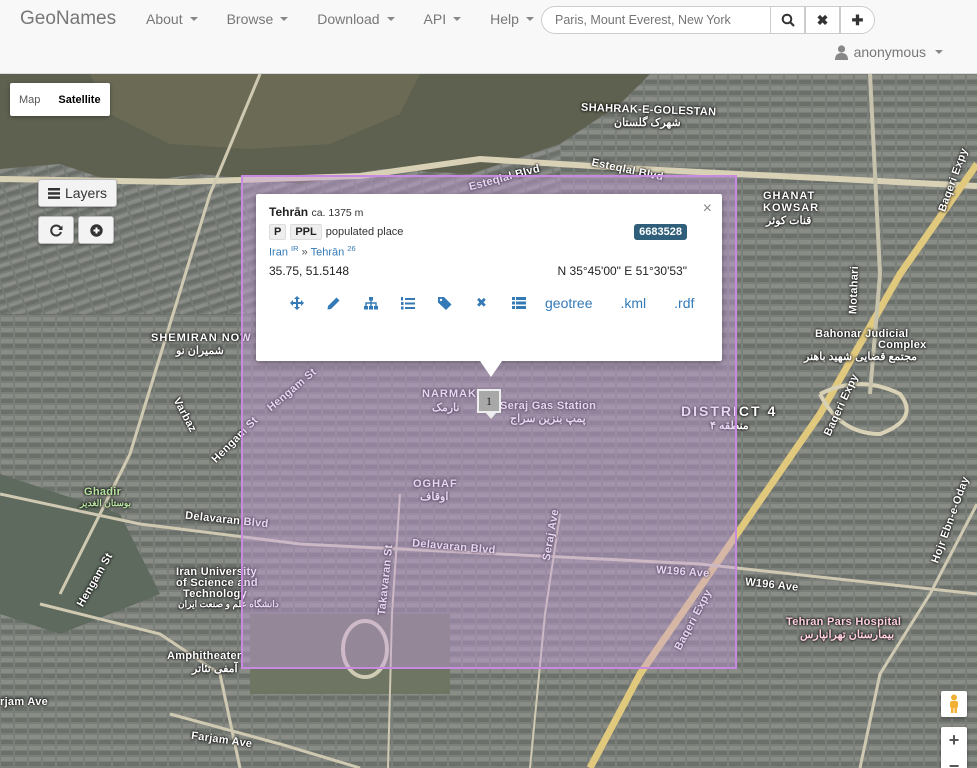 The image size is (977, 768). What do you see at coordinates (295, 248) in the screenshot?
I see `country-code: IR` at bounding box center [295, 248].